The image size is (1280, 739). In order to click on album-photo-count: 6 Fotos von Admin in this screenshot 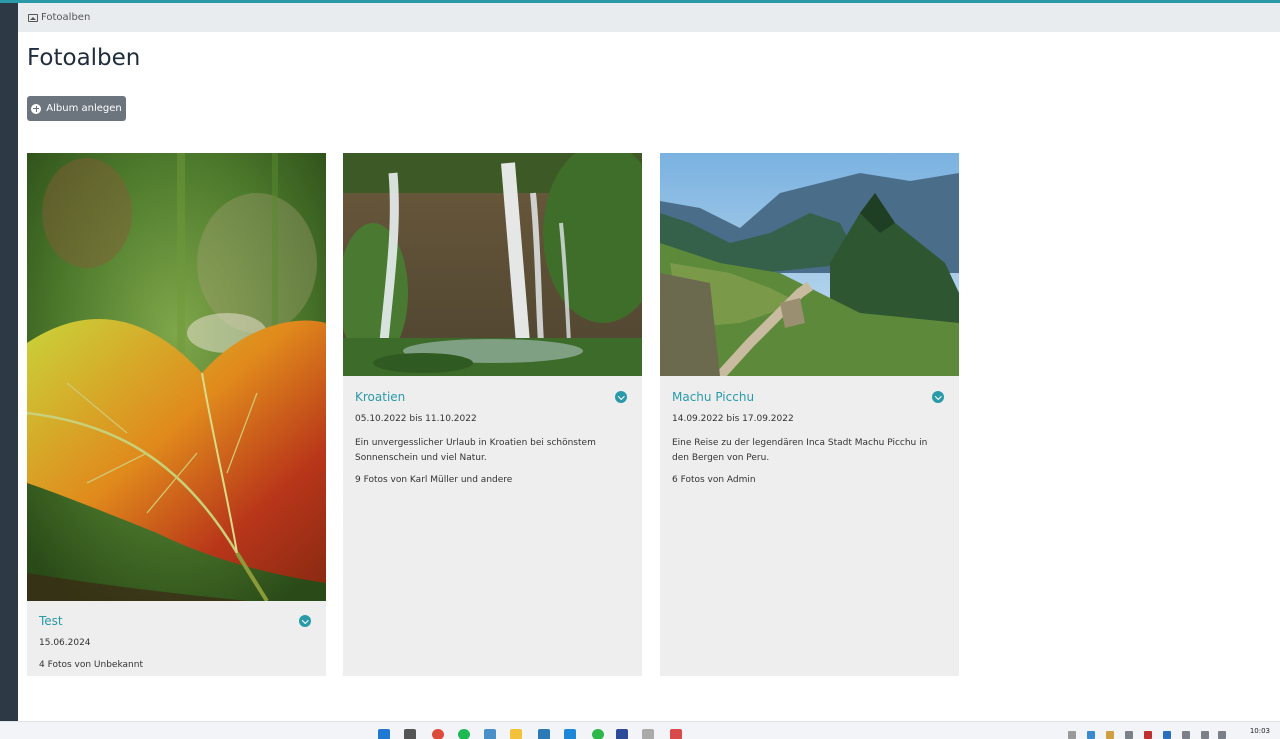, I will do `click(714, 480)`.